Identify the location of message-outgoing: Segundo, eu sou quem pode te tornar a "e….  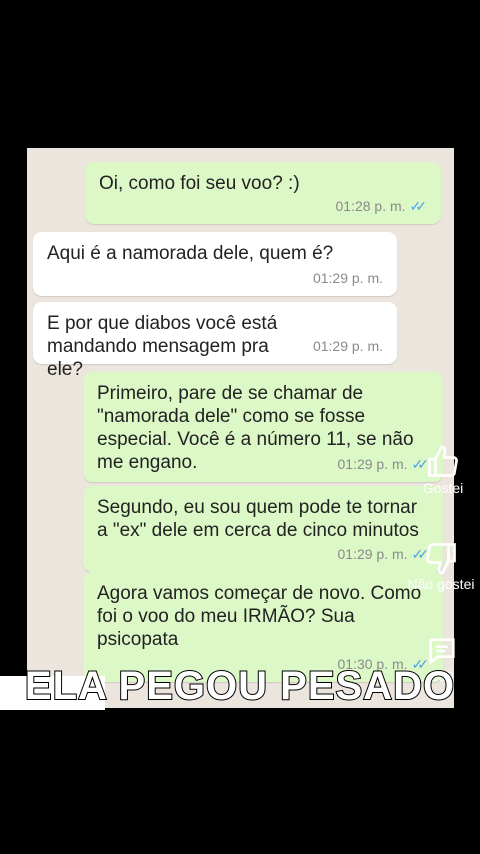
(263, 529).